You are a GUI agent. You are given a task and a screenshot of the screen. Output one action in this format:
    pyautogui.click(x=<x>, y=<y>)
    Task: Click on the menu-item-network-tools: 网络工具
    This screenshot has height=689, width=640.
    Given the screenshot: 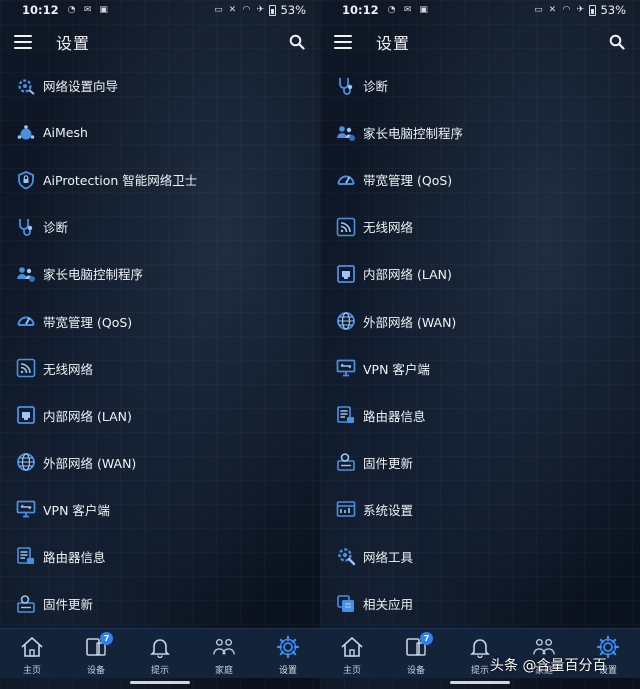 What is the action you would take?
    pyautogui.click(x=480, y=556)
    